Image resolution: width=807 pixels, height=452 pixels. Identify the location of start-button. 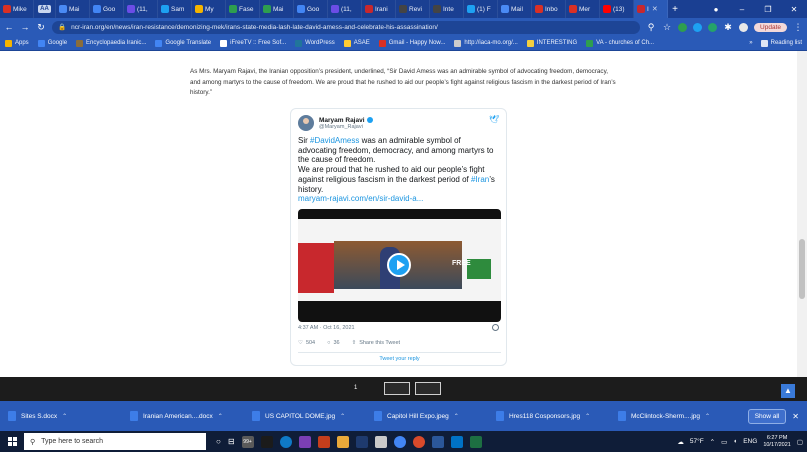
(12, 441).